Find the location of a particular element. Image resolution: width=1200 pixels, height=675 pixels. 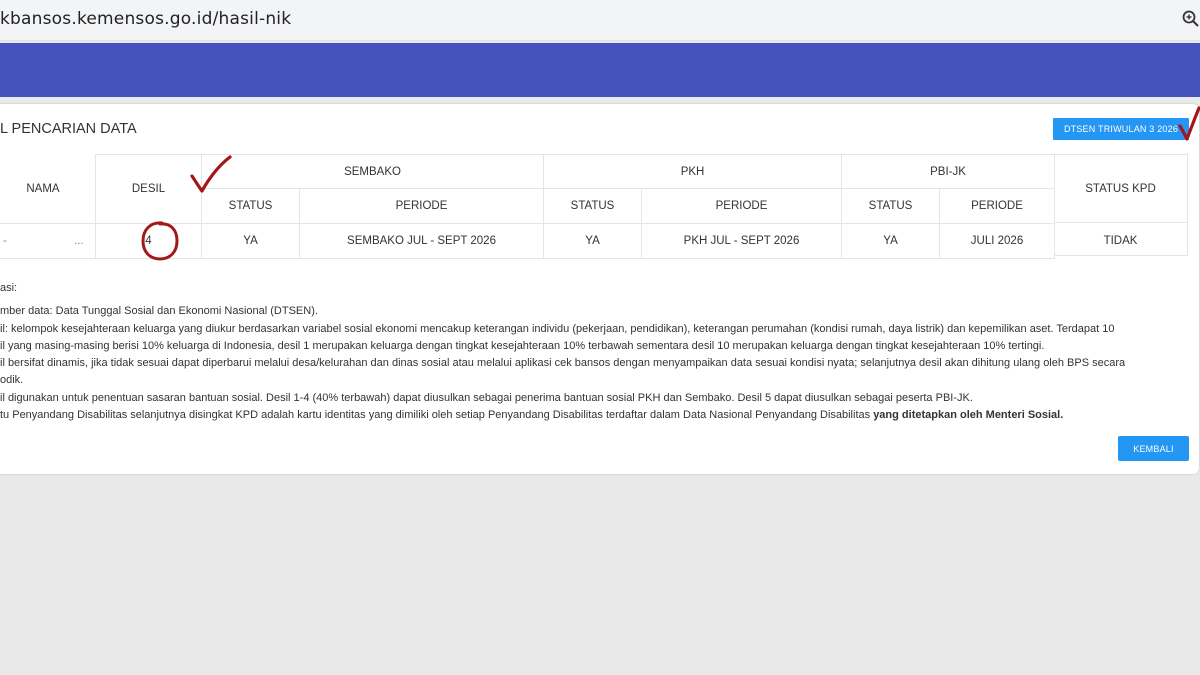

cell-sembako-status: YA is located at coordinates (250, 241).